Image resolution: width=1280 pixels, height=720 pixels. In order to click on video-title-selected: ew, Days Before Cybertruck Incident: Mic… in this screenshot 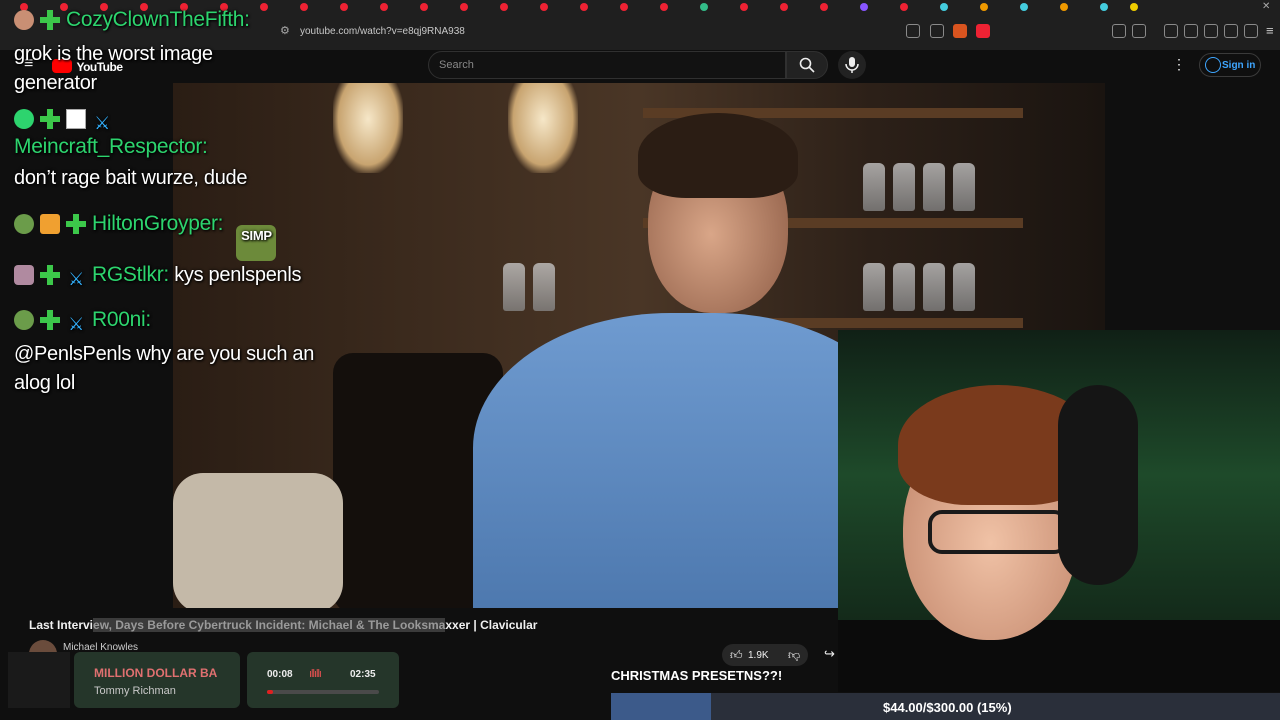, I will do `click(269, 625)`.